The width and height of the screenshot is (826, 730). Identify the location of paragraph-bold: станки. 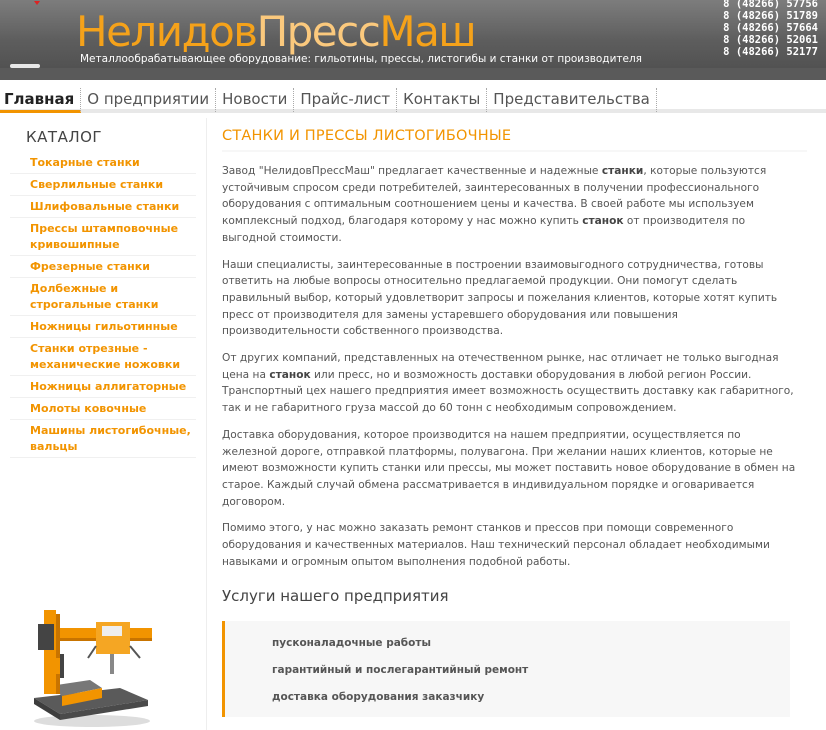
(622, 171).